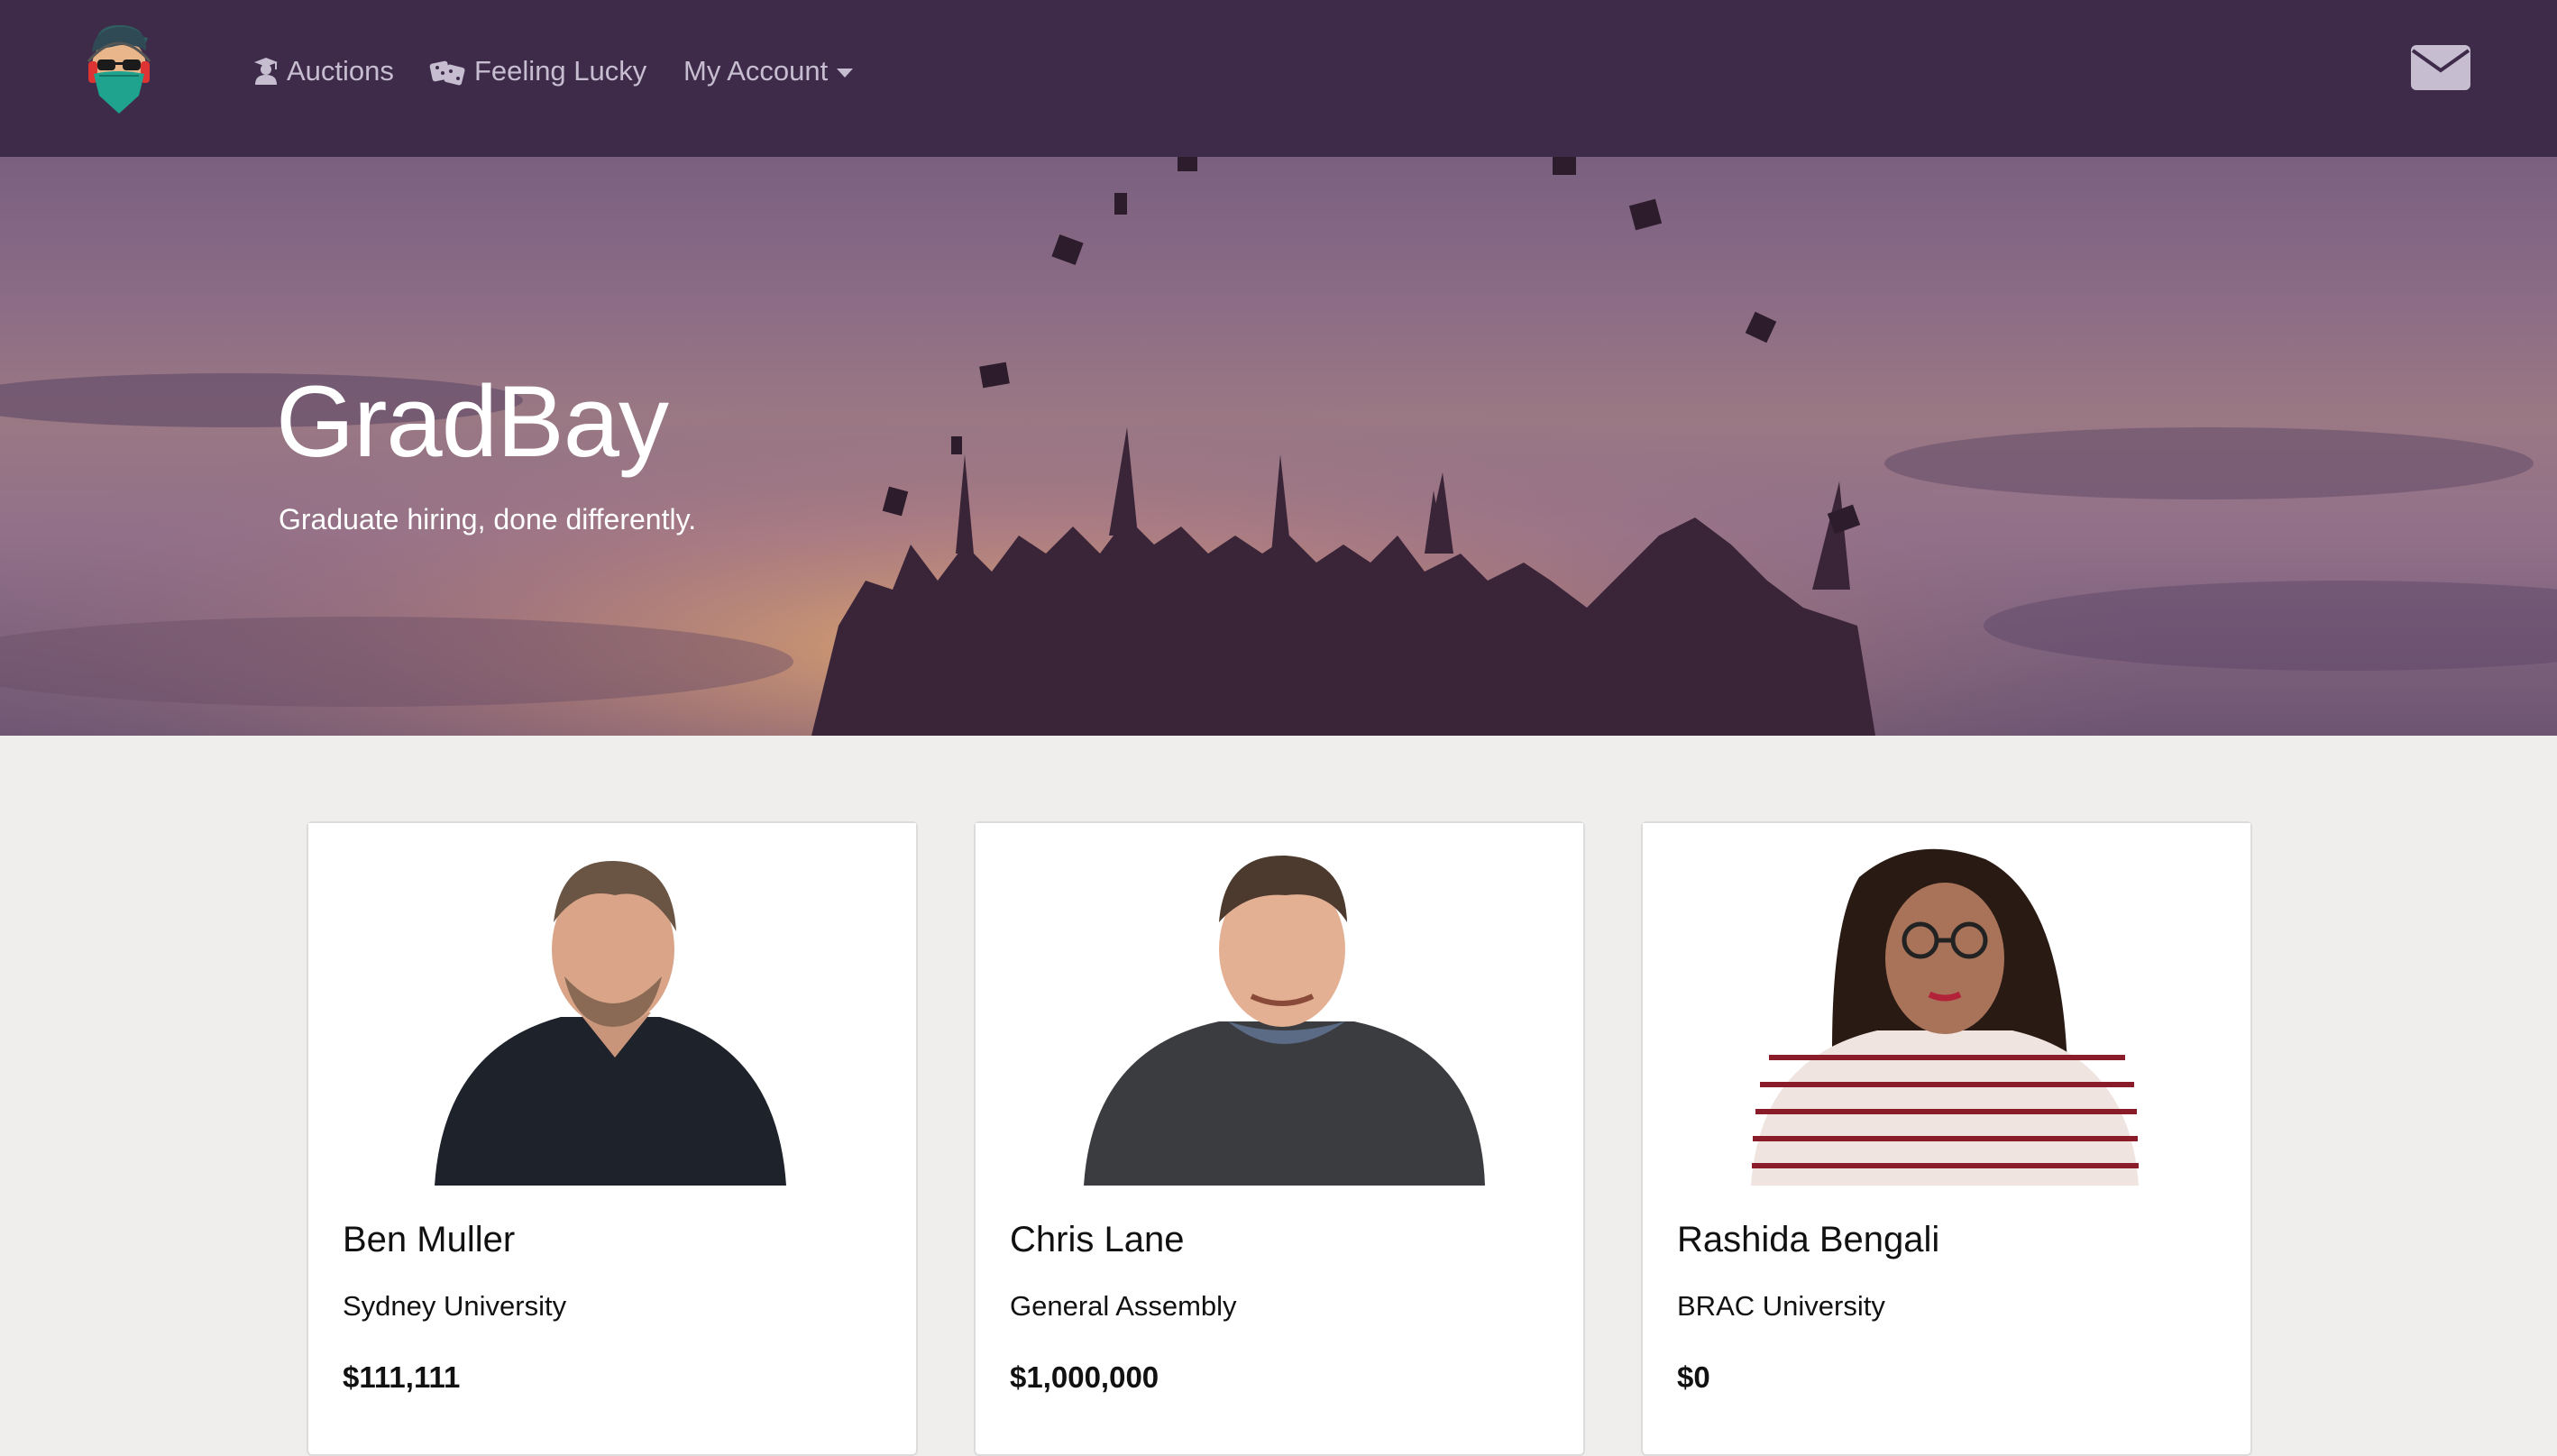 Image resolution: width=2557 pixels, height=1456 pixels. I want to click on candidate-school: BRAC University, so click(1781, 1306).